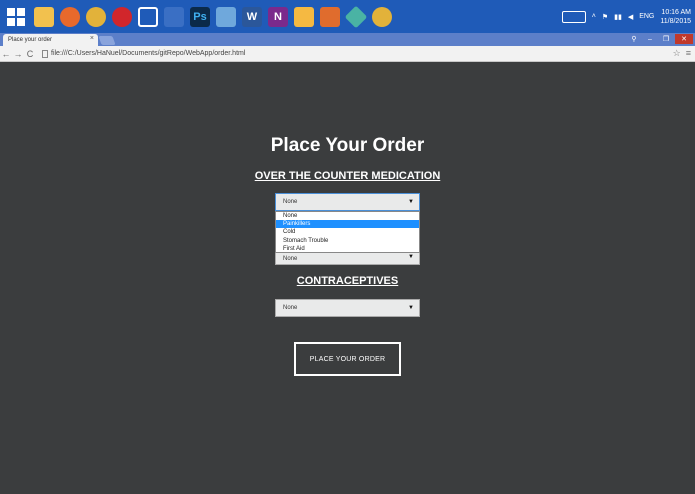 This screenshot has width=695, height=494. What do you see at coordinates (347, 216) in the screenshot?
I see `dropdown-option: None` at bounding box center [347, 216].